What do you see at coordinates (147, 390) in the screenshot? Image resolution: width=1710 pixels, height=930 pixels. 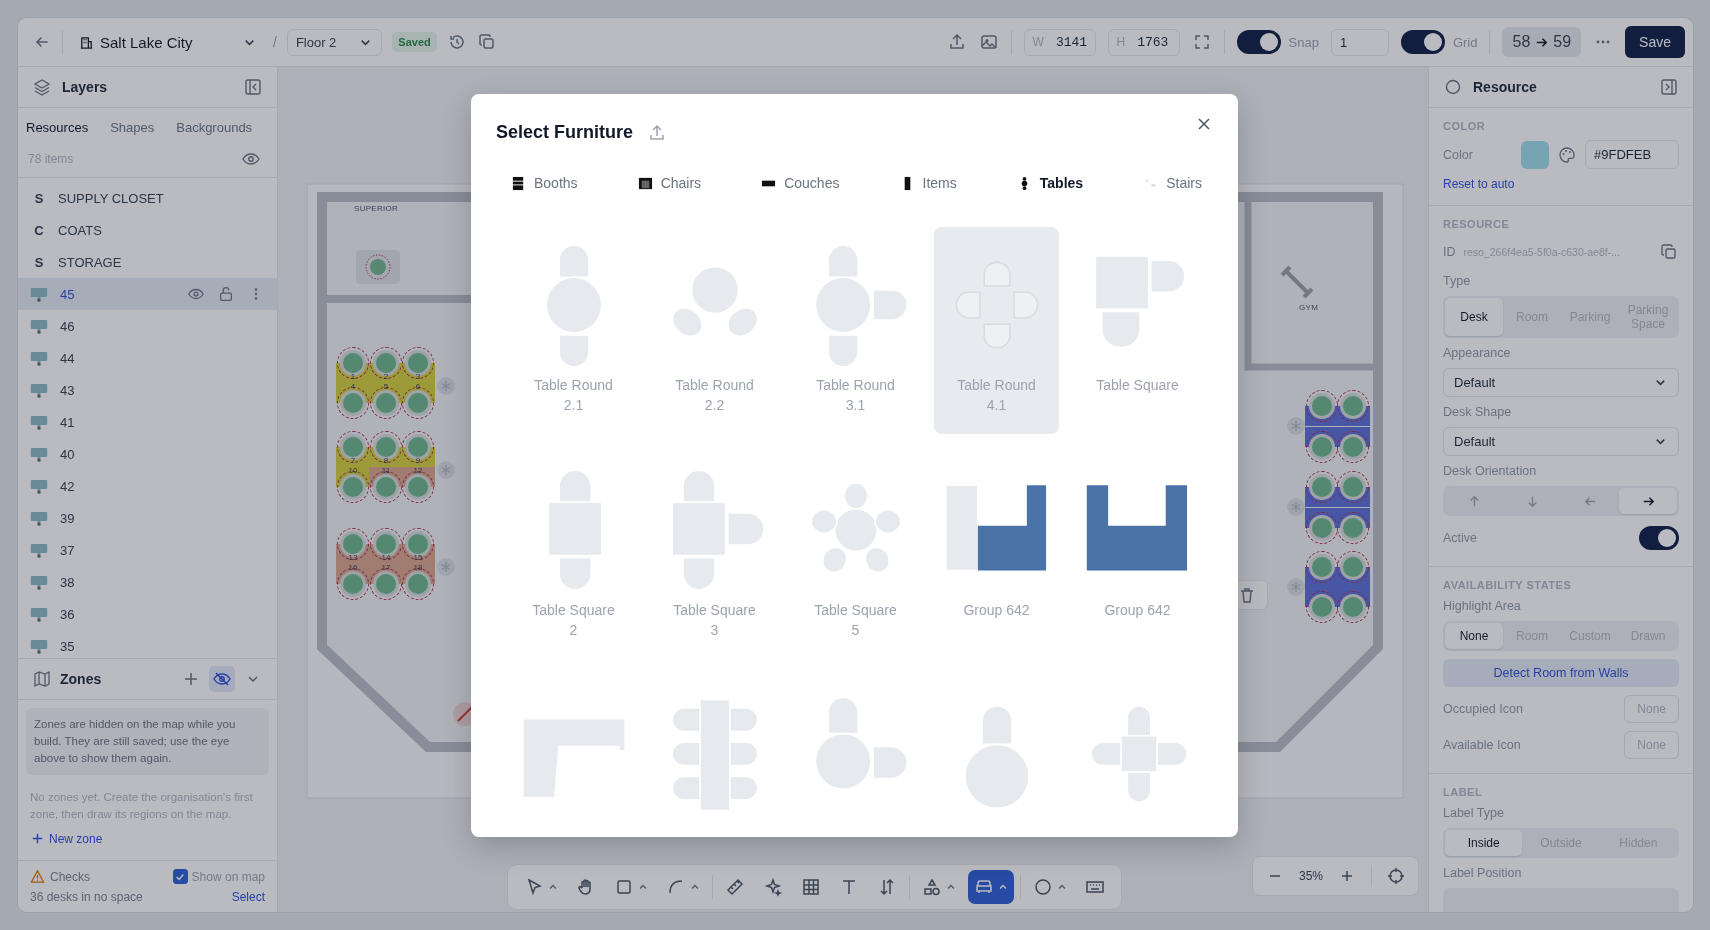 I see `layer-item: 43` at bounding box center [147, 390].